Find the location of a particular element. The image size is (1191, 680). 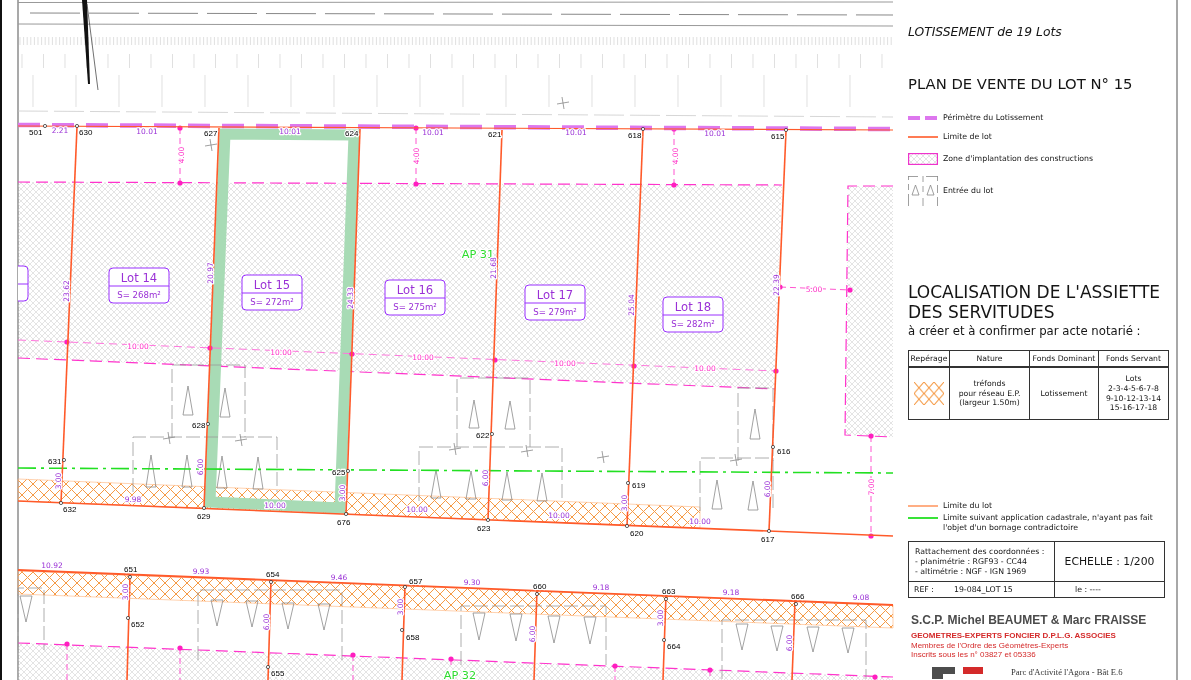

point-number: 615 is located at coordinates (778, 136).